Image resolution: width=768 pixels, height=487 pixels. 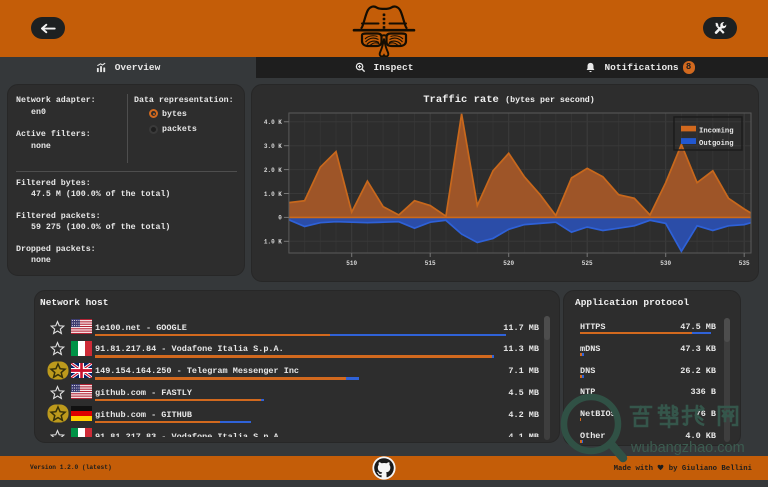 What do you see at coordinates (665, 263) in the screenshot?
I see `svg-text: 530` at bounding box center [665, 263].